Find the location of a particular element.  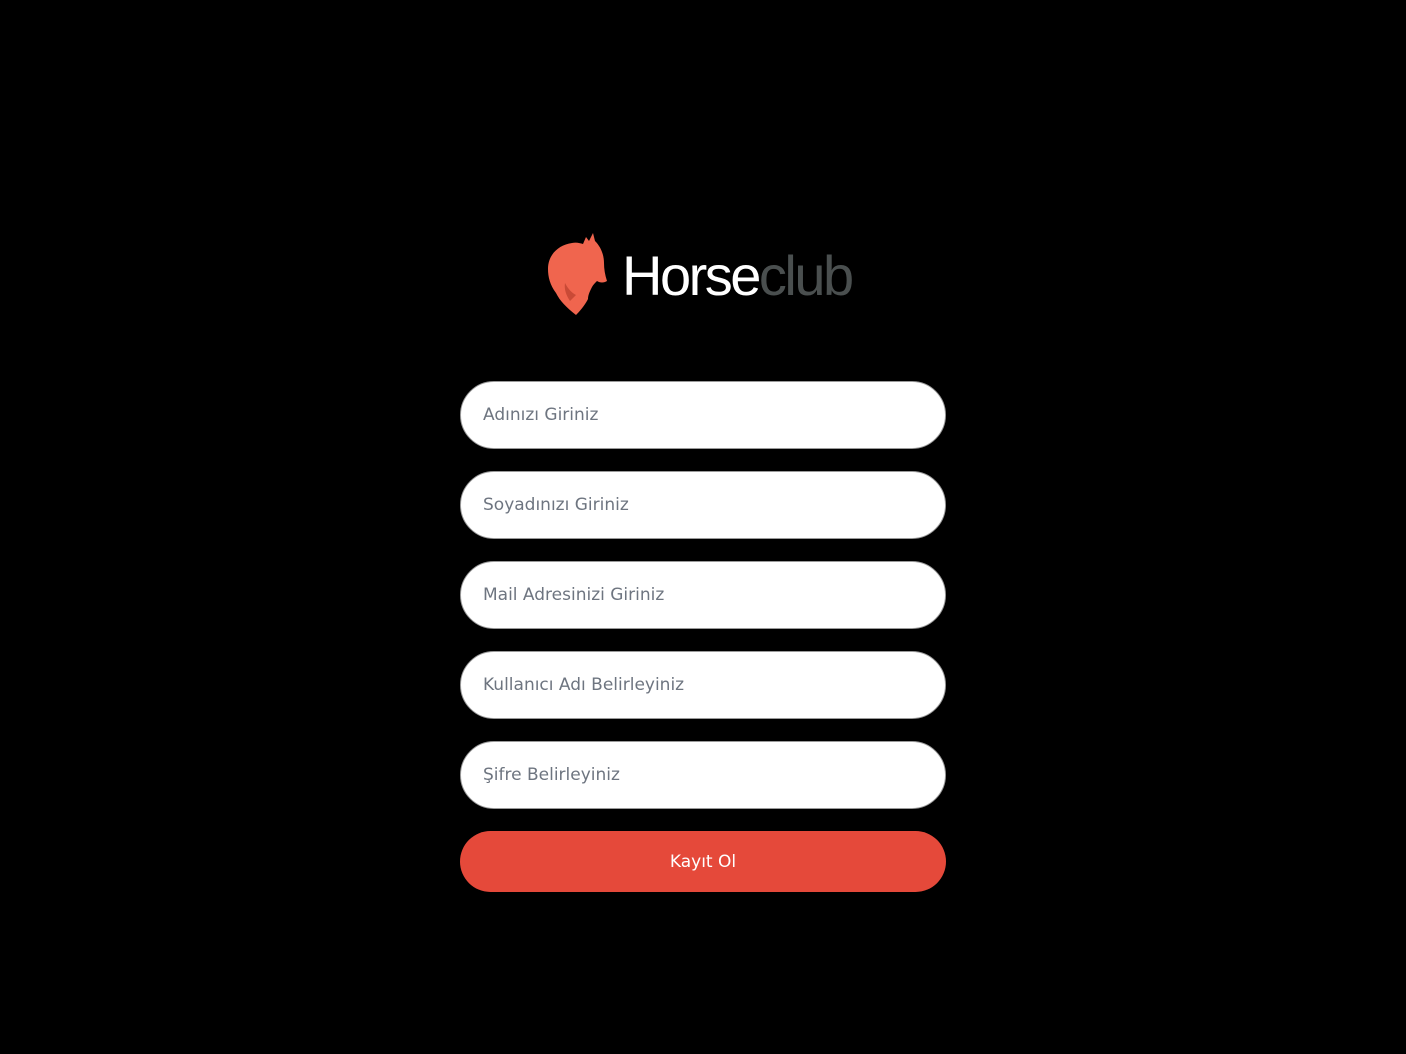

register-button: Kayıt Ol is located at coordinates (703, 861).